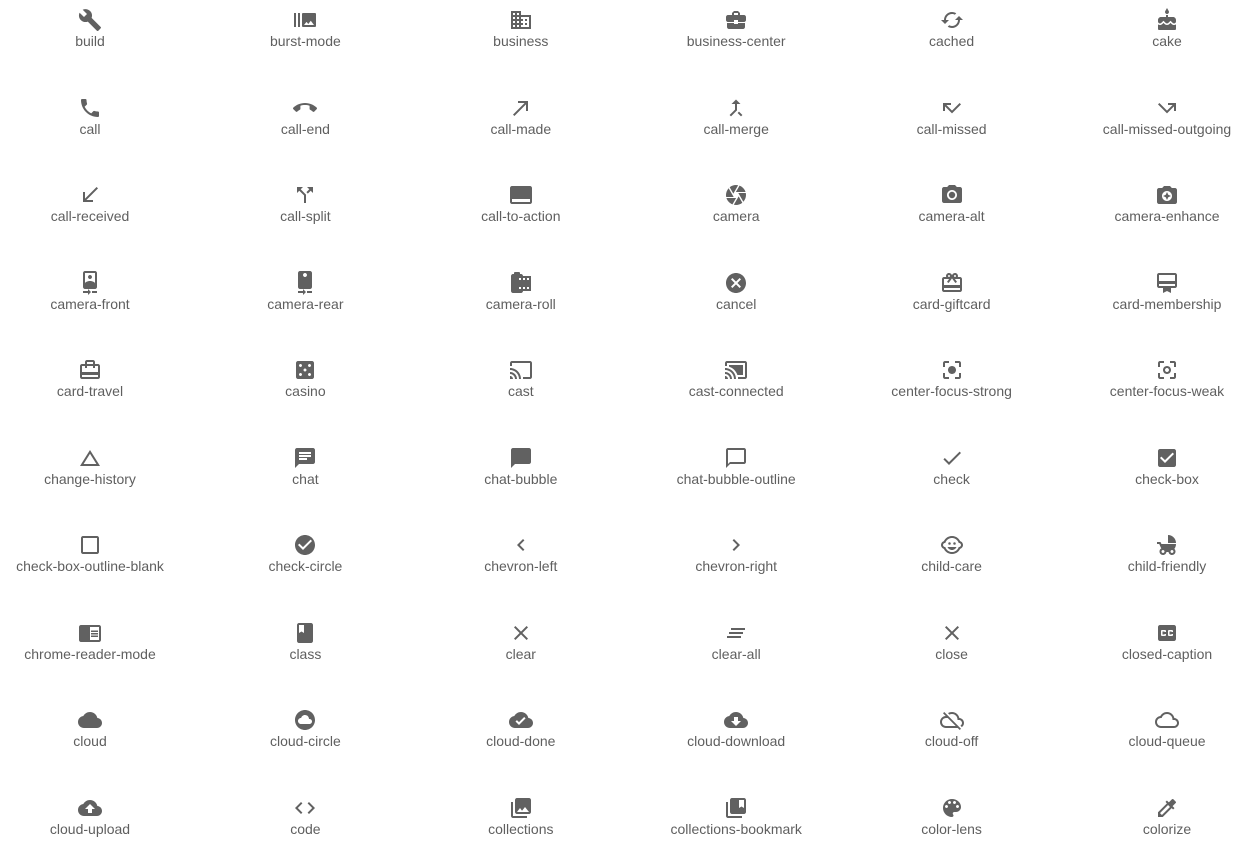  I want to click on icon-tile-cloud-queue: cloud-queue, so click(1156, 728).